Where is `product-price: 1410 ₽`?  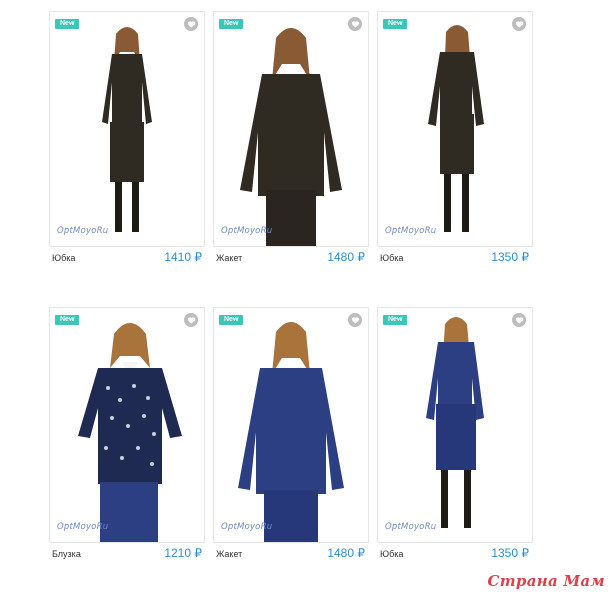
product-price: 1410 ₽ is located at coordinates (183, 257).